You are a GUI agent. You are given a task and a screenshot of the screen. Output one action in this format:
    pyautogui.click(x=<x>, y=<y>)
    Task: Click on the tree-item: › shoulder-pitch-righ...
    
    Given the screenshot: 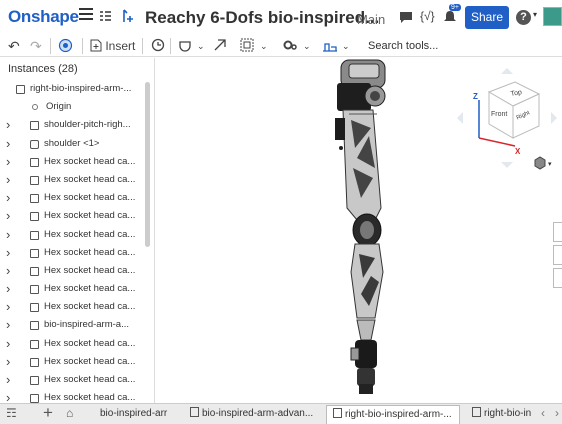 What is the action you would take?
    pyautogui.click(x=75, y=125)
    